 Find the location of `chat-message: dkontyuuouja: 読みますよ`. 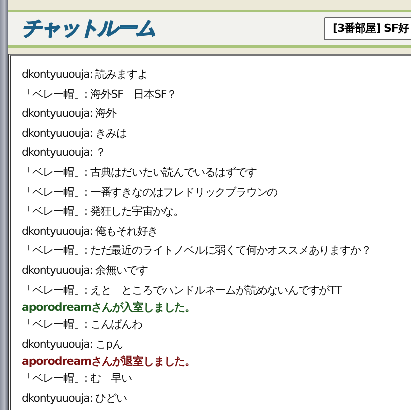

chat-message: dkontyuuouja: 読みますよ is located at coordinates (85, 75).